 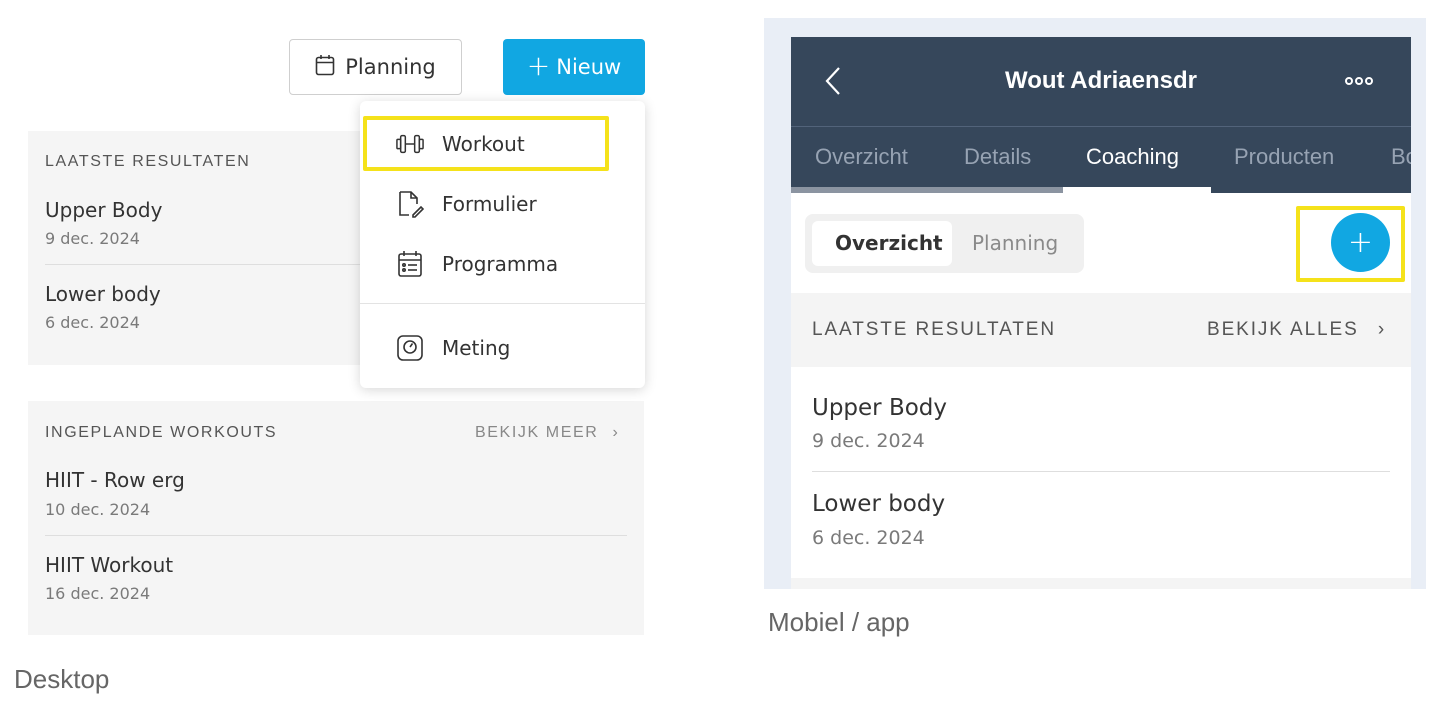 What do you see at coordinates (538, 65) in the screenshot?
I see `plus-icon: +` at bounding box center [538, 65].